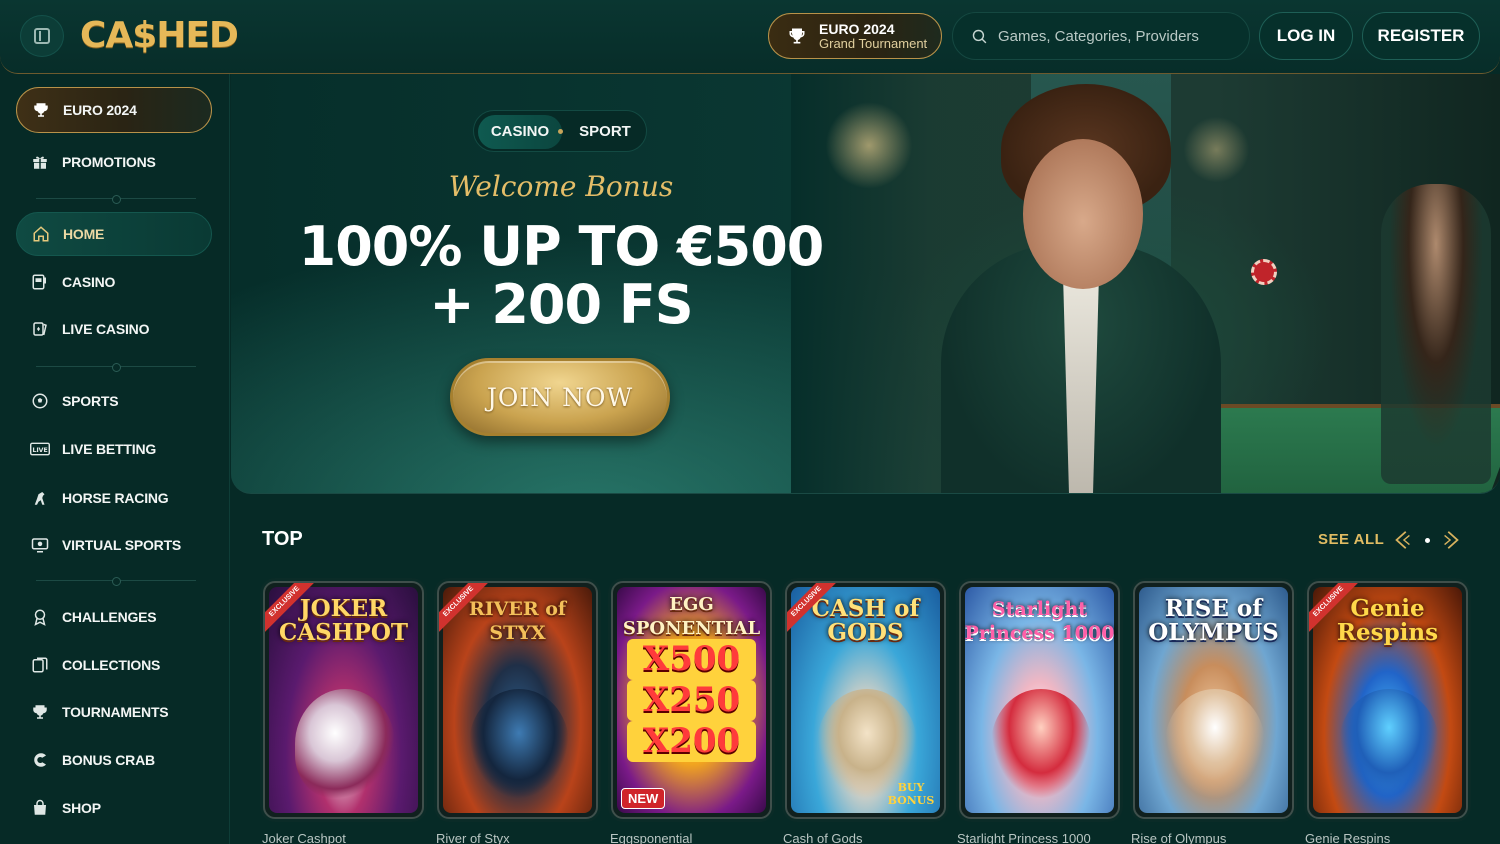 Image resolution: width=1500 pixels, height=844 pixels. I want to click on sidebar-item-challenges: CHALLENGES, so click(114, 617).